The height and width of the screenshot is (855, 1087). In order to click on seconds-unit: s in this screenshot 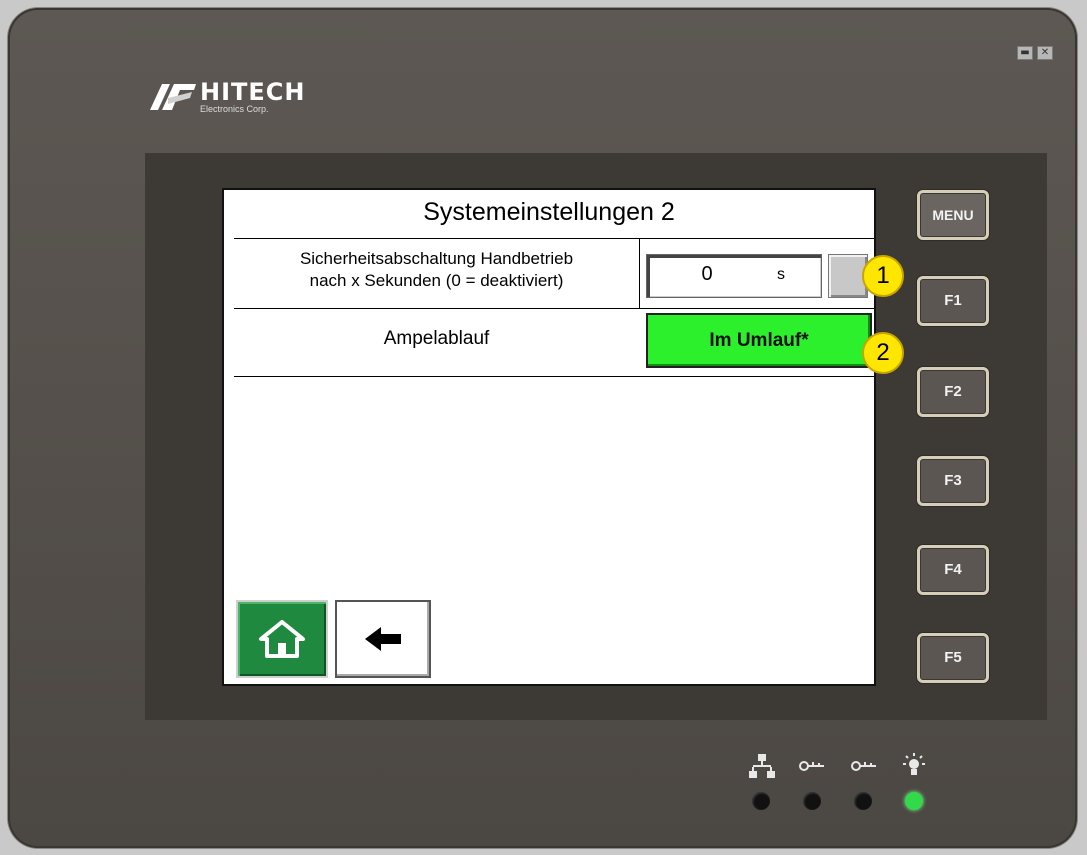, I will do `click(781, 274)`.